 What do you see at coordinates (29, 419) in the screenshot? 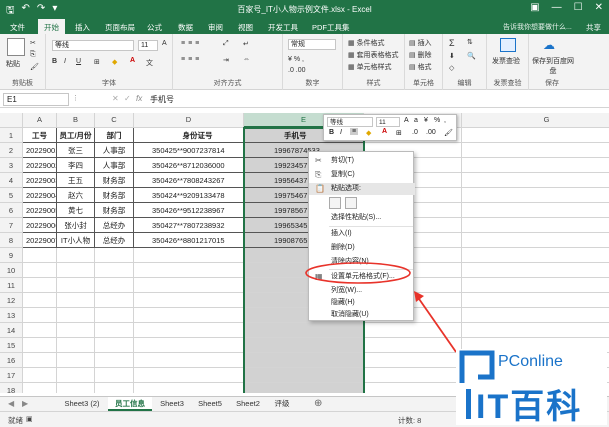
I see `macro-record-icon: ▣` at bounding box center [29, 419].